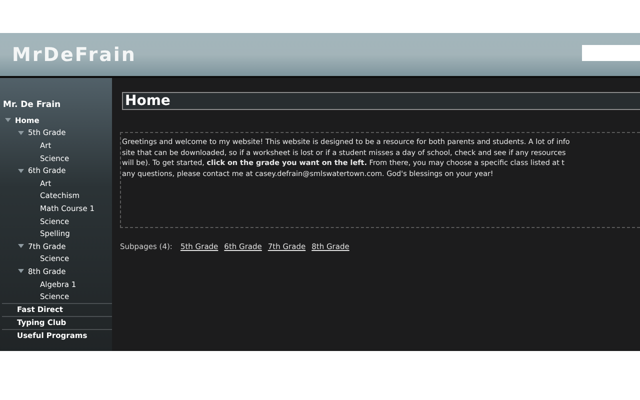  I want to click on site-title: MrDeFrain, so click(74, 55).